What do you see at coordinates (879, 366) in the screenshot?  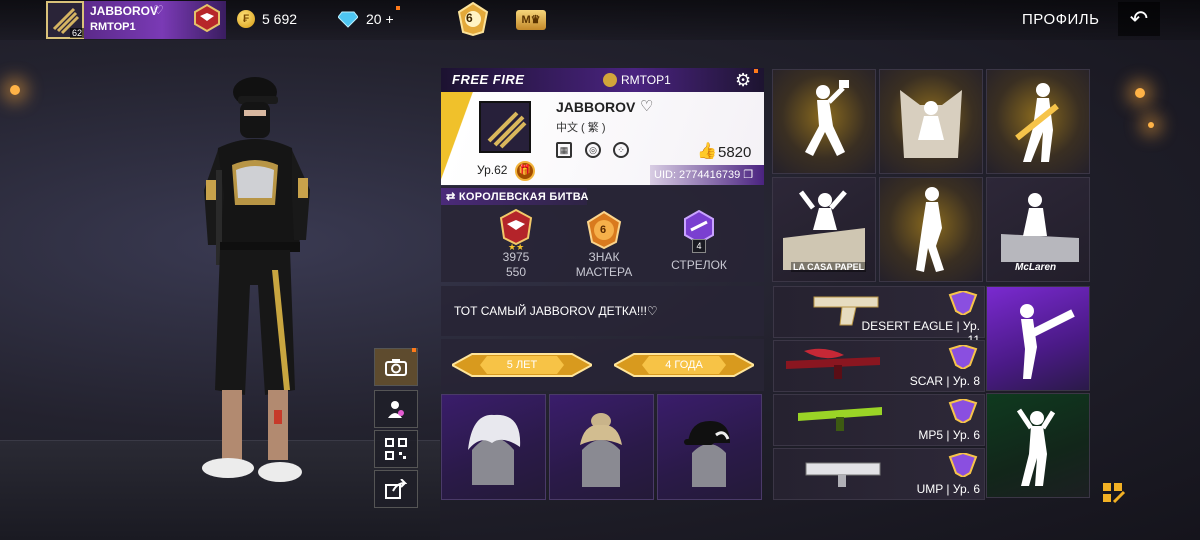 I see `weapon-scar: SCAR | Ур. 8` at bounding box center [879, 366].